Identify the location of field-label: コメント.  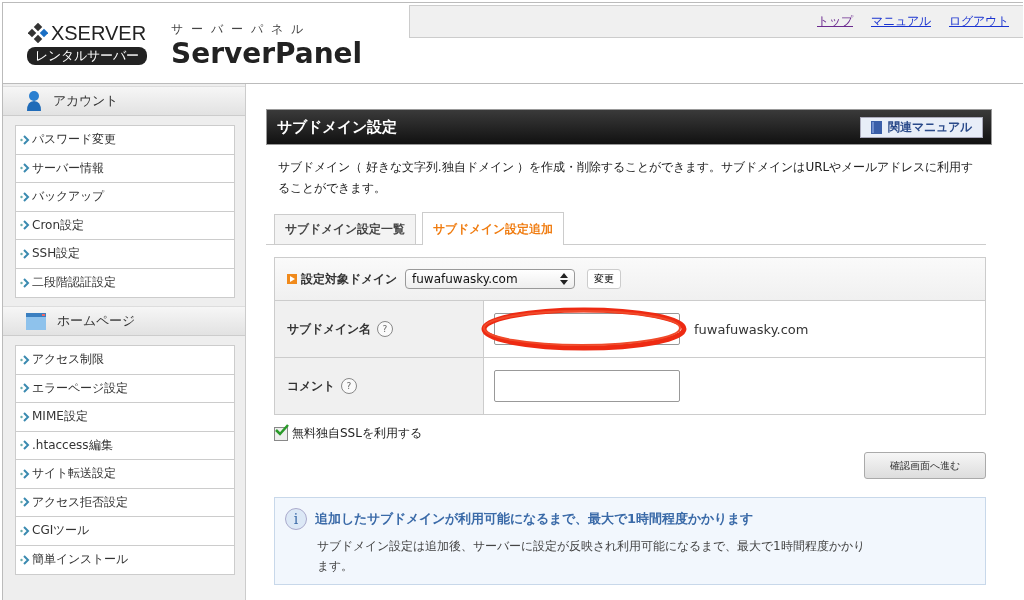
(311, 386).